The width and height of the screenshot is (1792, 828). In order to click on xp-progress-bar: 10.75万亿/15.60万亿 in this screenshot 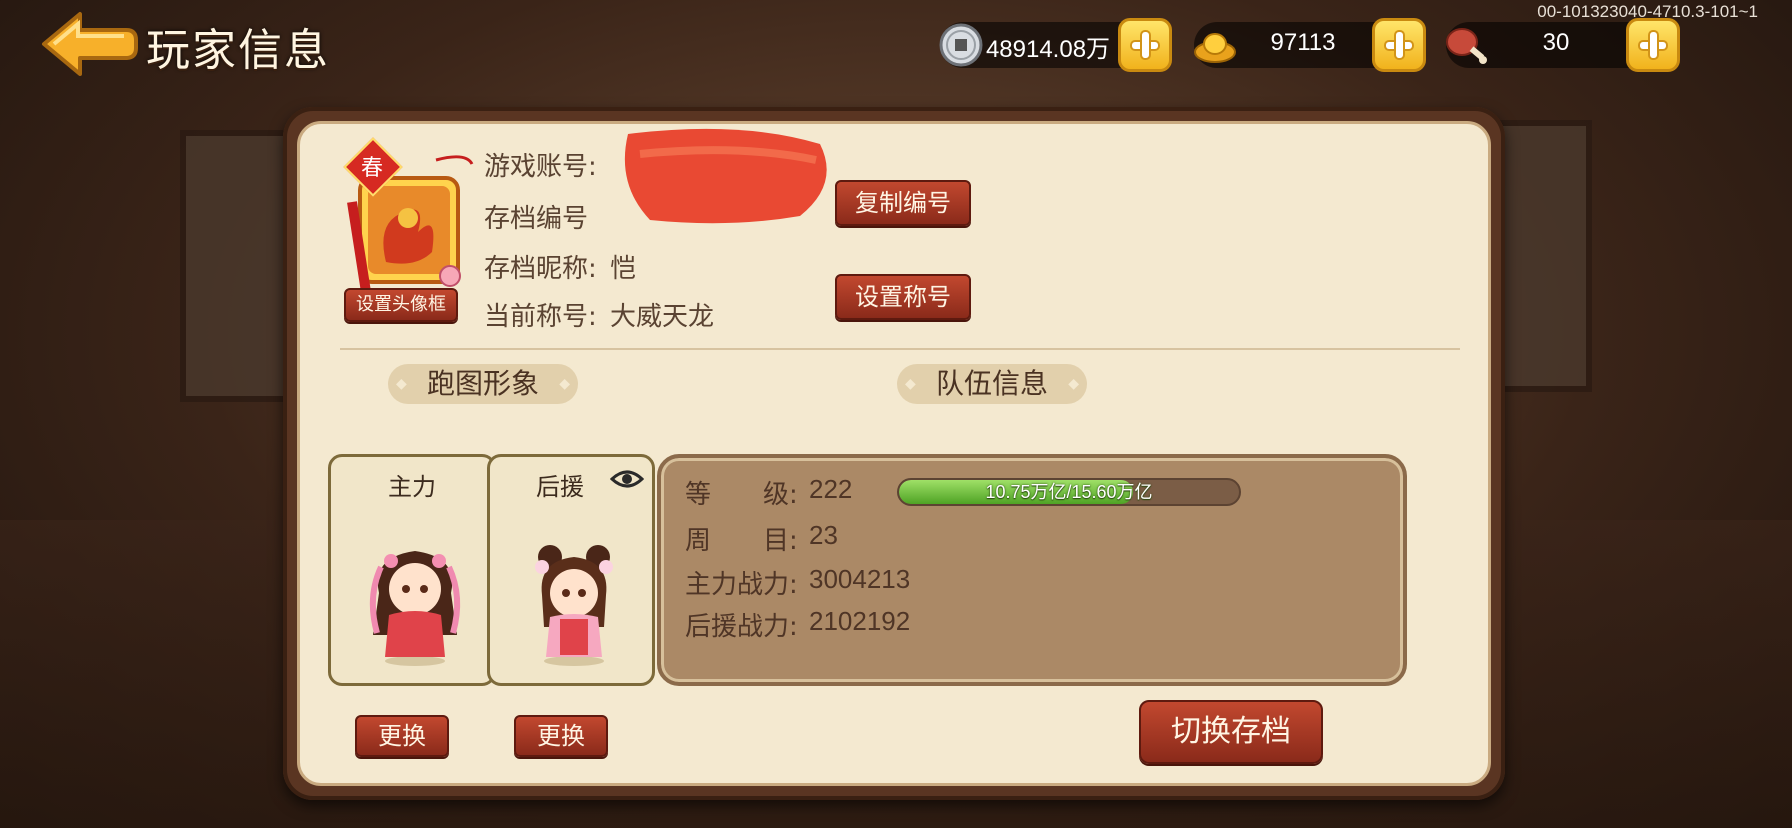, I will do `click(1069, 492)`.